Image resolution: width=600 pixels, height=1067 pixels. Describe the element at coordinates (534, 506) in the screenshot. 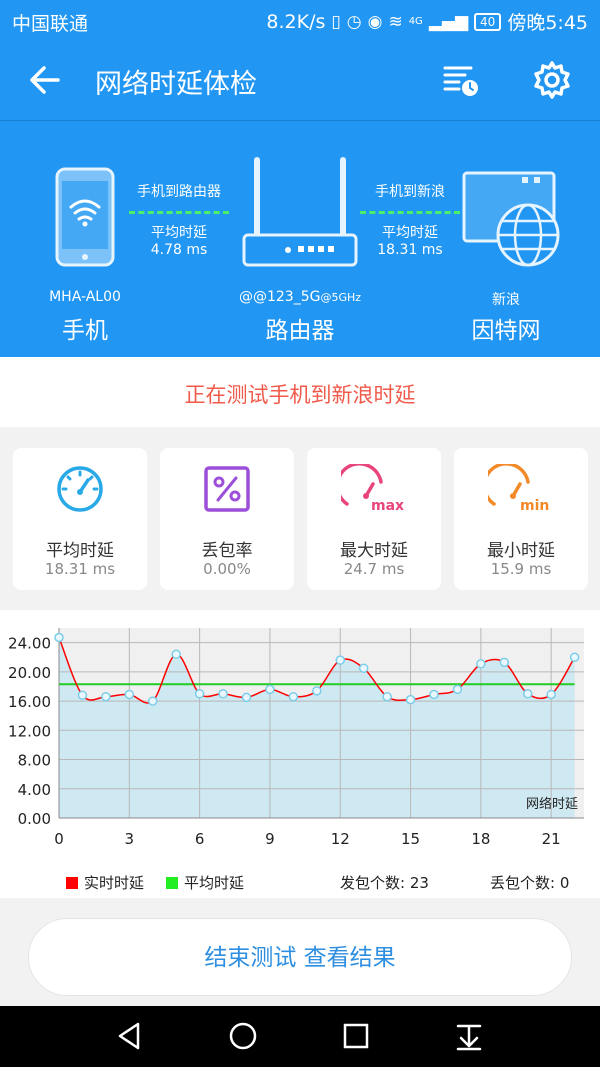

I see `svg-text: min` at that location.